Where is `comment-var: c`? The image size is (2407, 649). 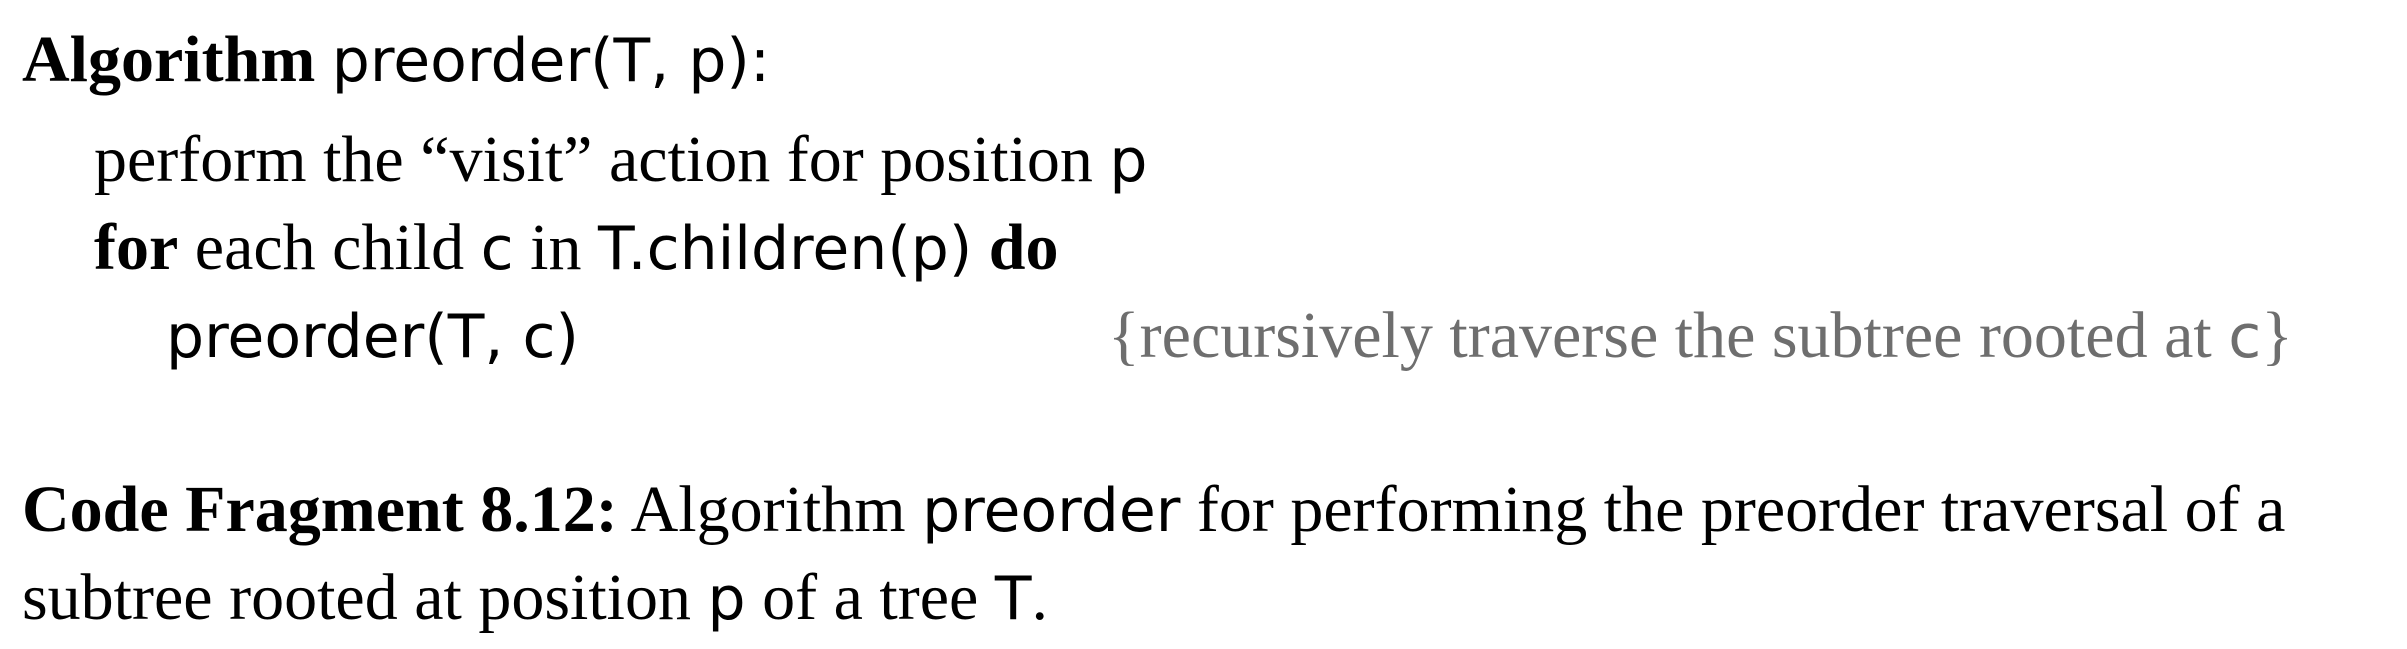 comment-var: c is located at coordinates (2245, 337).